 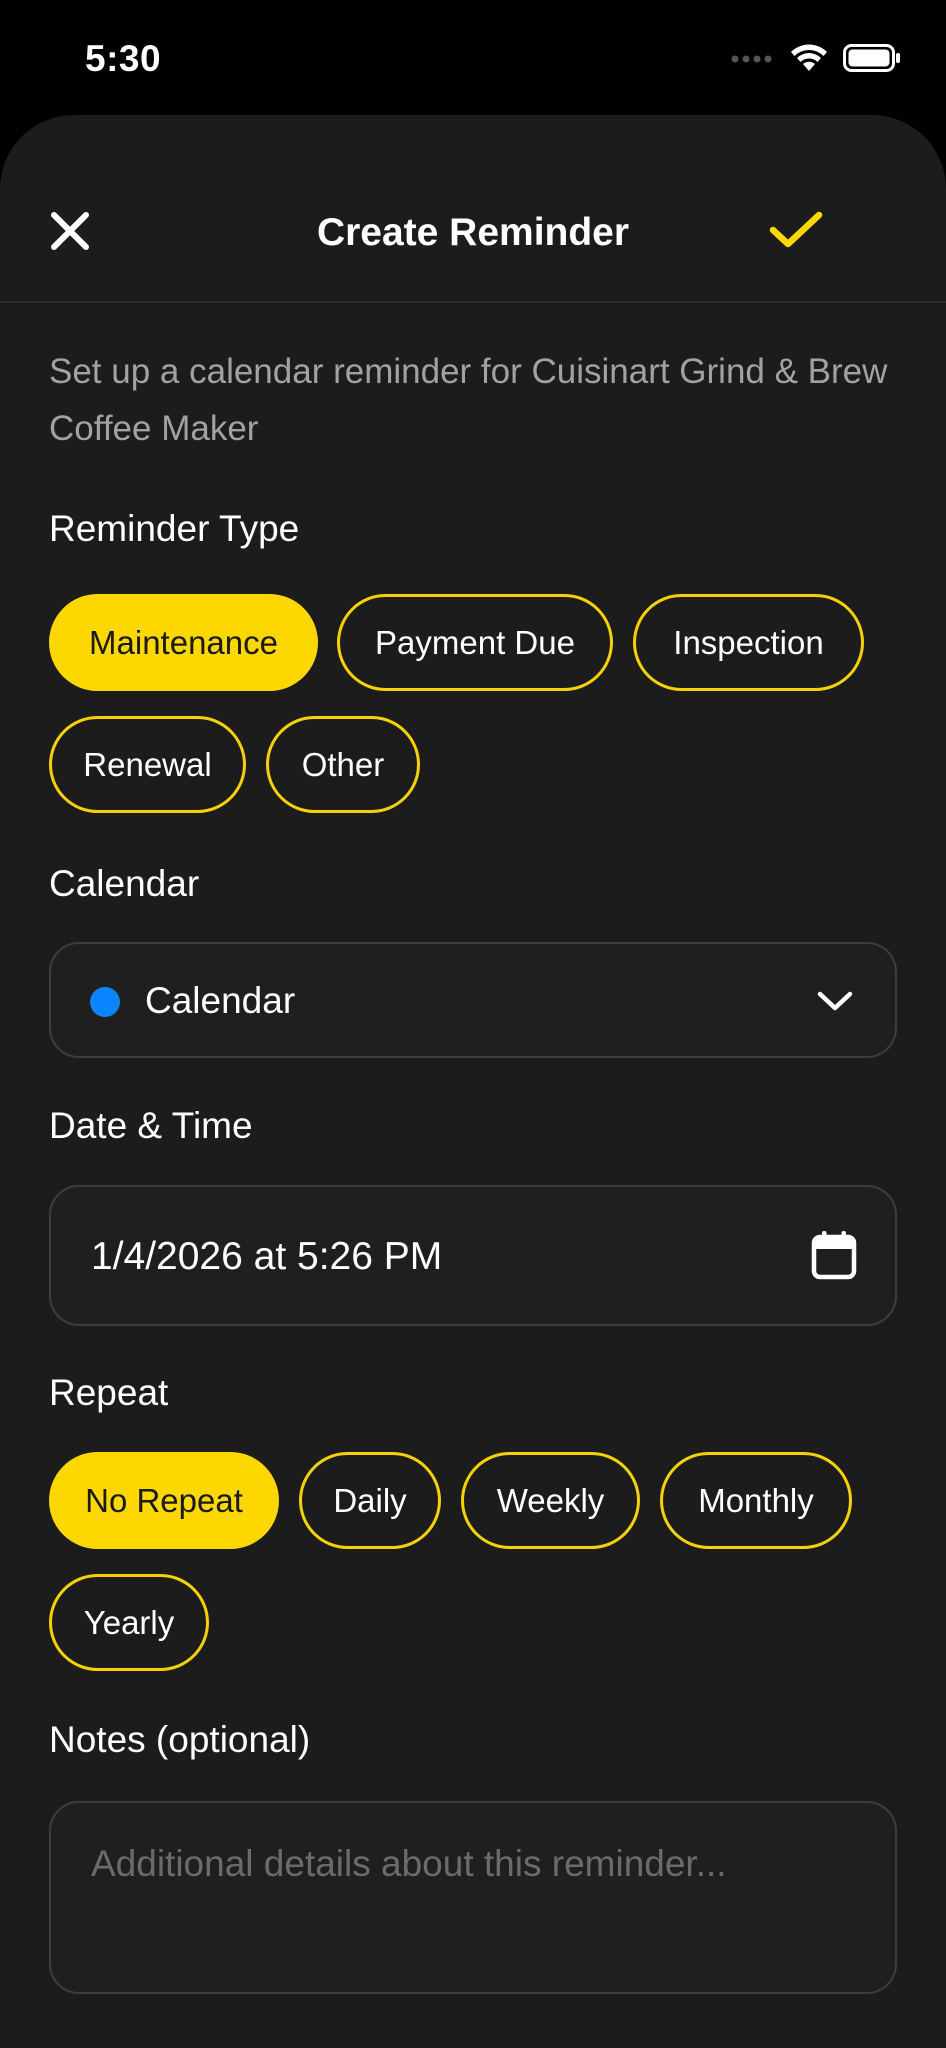 What do you see at coordinates (105, 1002) in the screenshot?
I see `calendar-color-dot` at bounding box center [105, 1002].